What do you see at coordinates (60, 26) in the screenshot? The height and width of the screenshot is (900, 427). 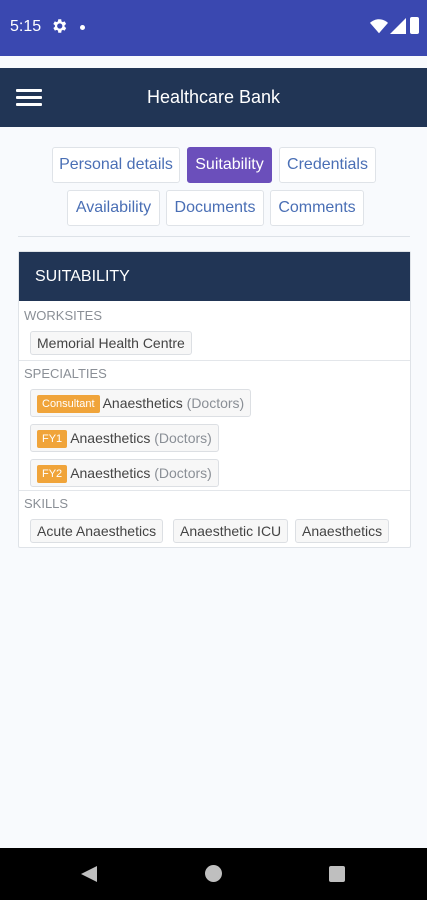 I see `gear-icon` at bounding box center [60, 26].